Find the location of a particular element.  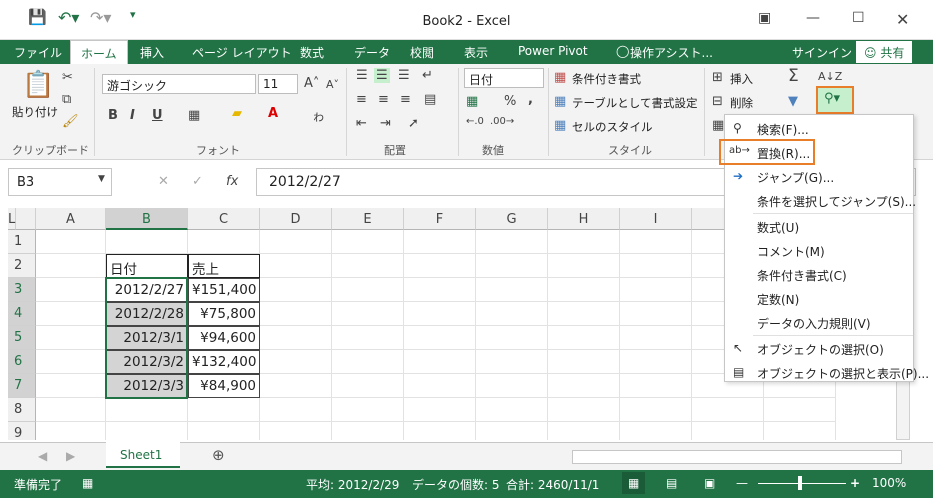

align-top-icon: ☰ is located at coordinates (362, 75).